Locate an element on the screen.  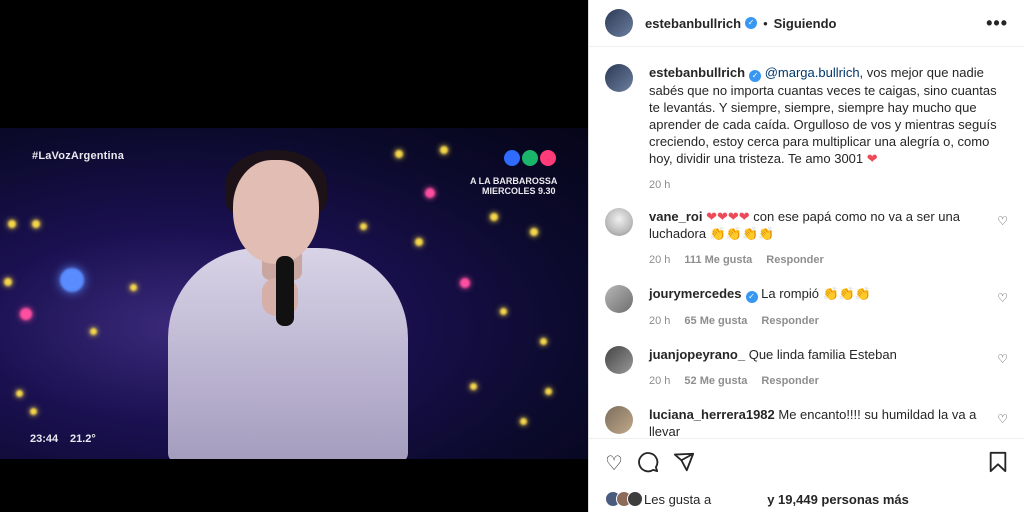
post-header: estebanbullrich ✓ • Siguiendo ••• is located at coordinates (806, 23).